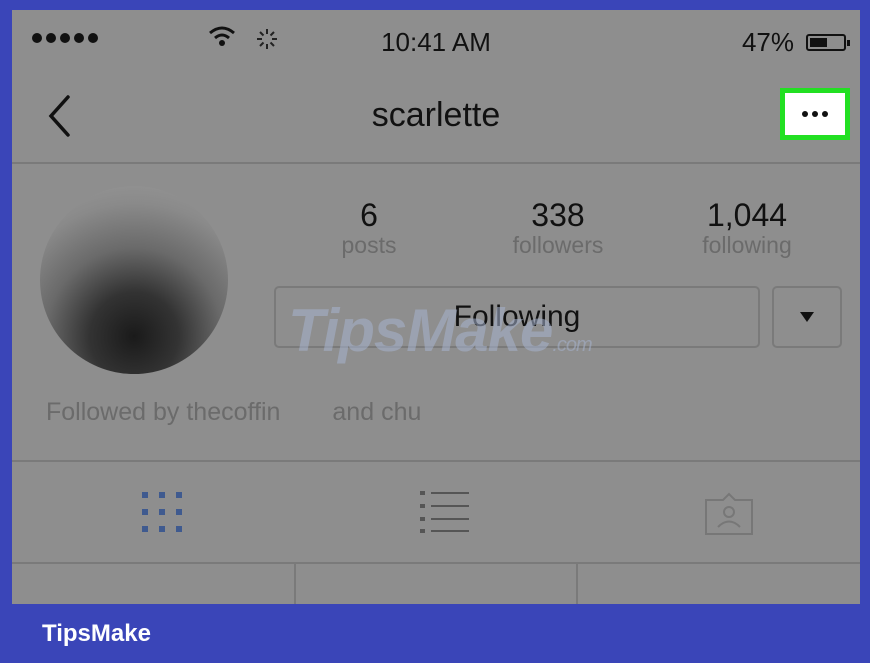 The image size is (870, 663). What do you see at coordinates (558, 245) in the screenshot?
I see `followers-label: followers` at bounding box center [558, 245].